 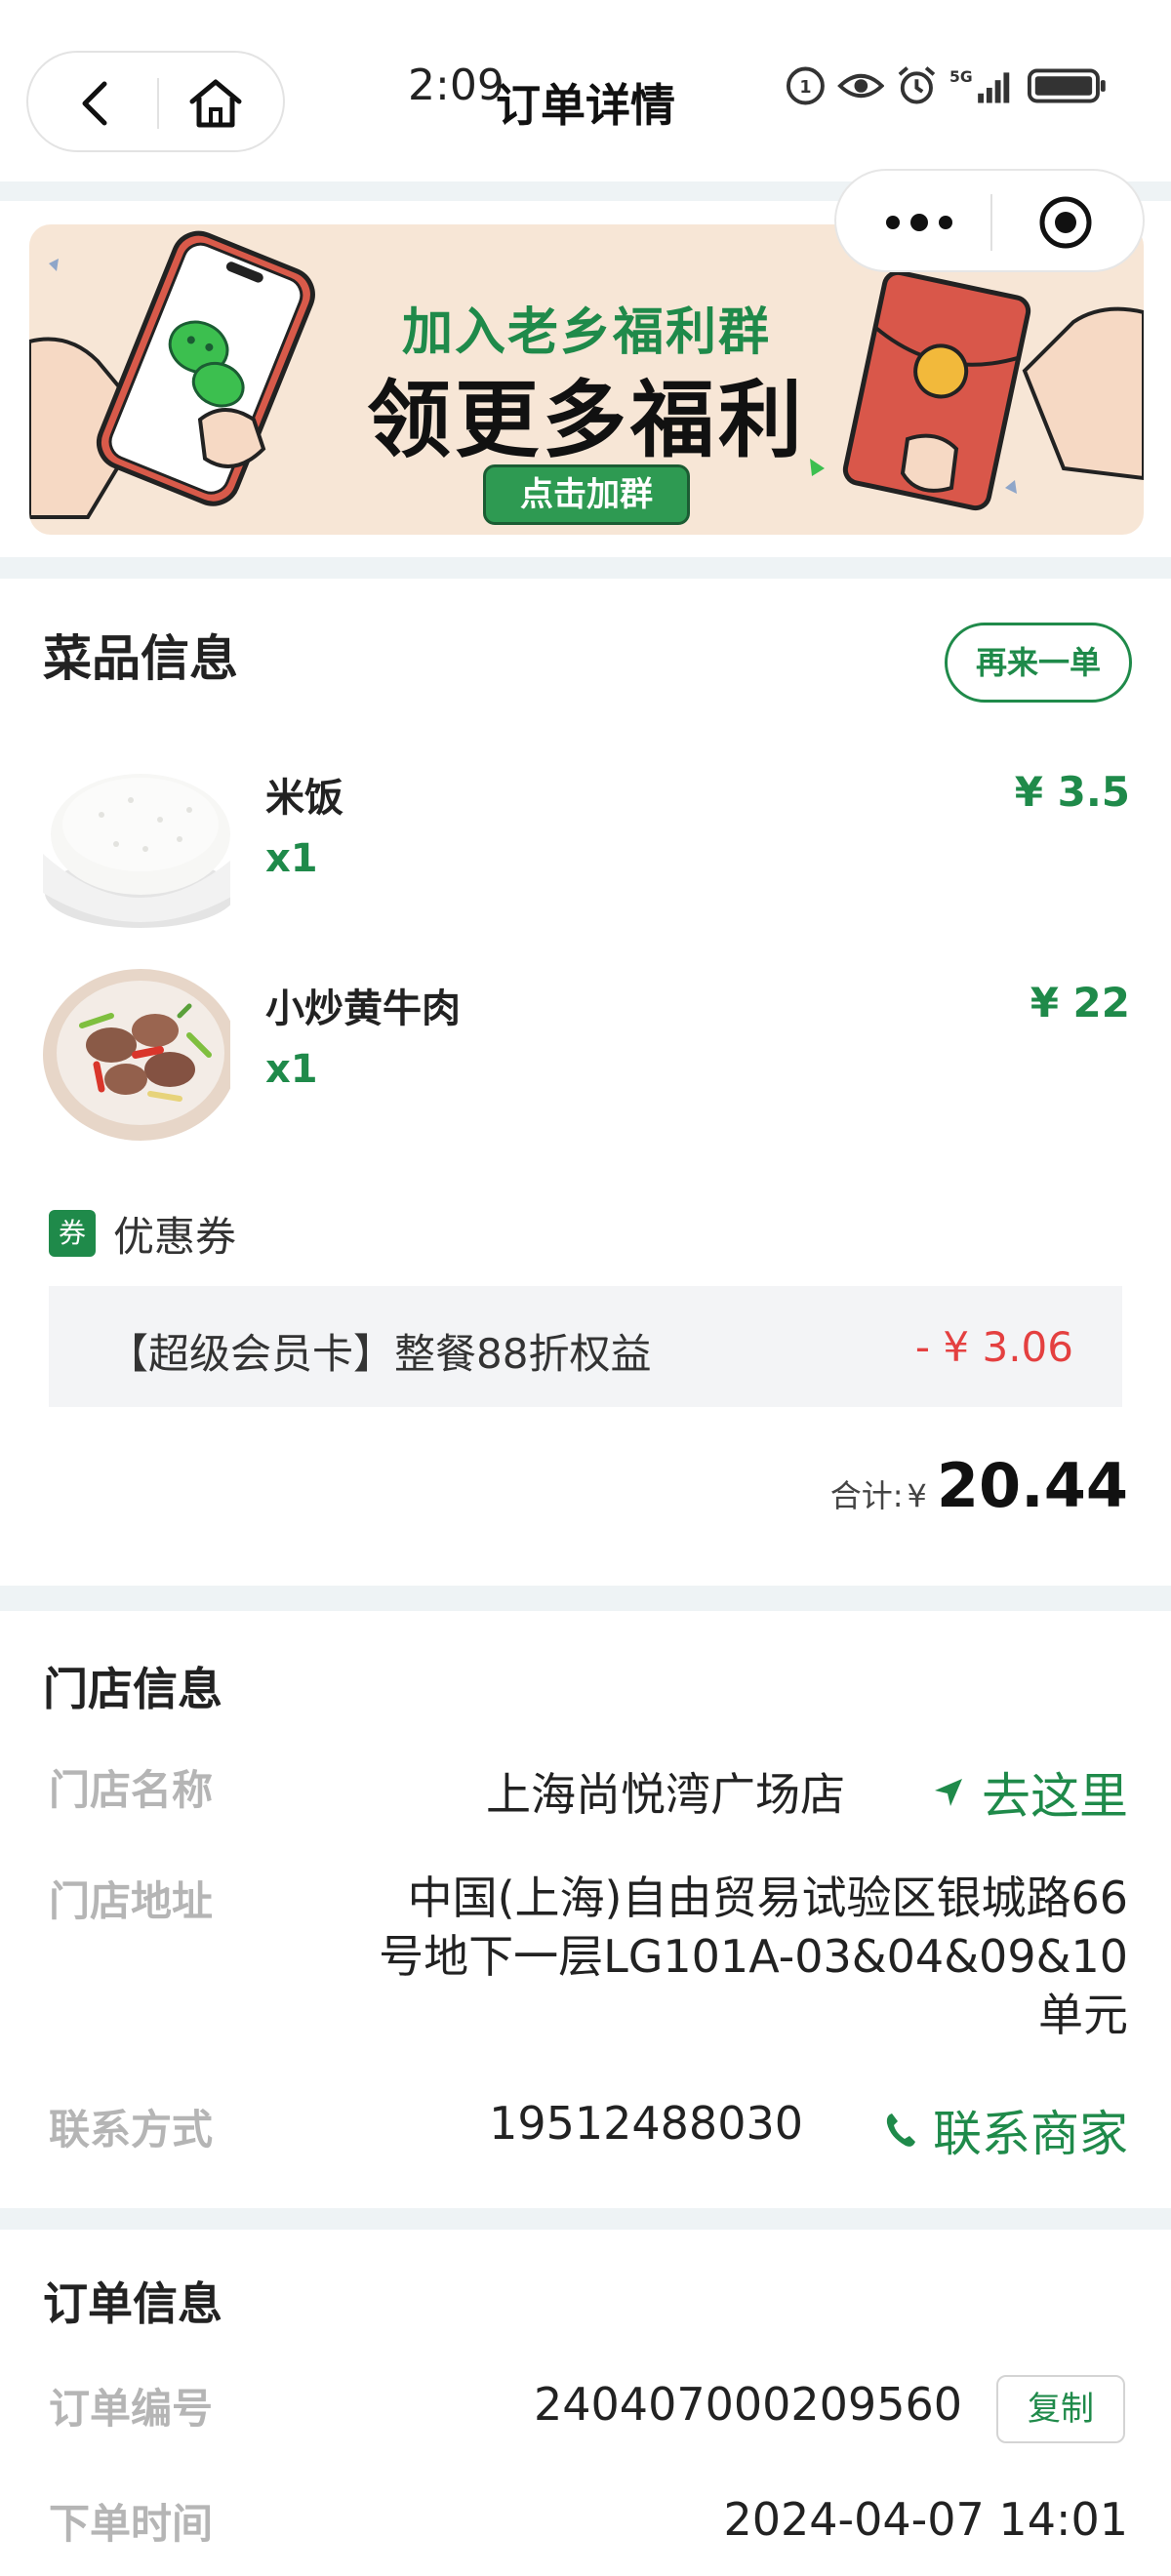 What do you see at coordinates (136, 840) in the screenshot?
I see `rice-image` at bounding box center [136, 840].